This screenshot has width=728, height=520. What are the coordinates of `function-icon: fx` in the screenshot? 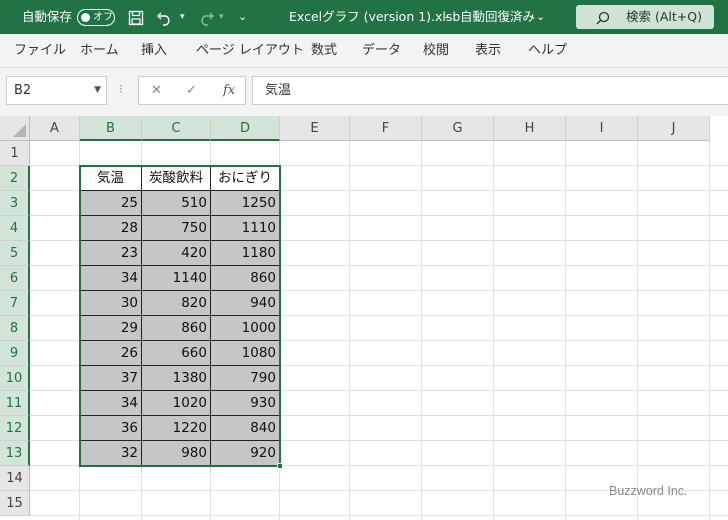 It's located at (229, 90).